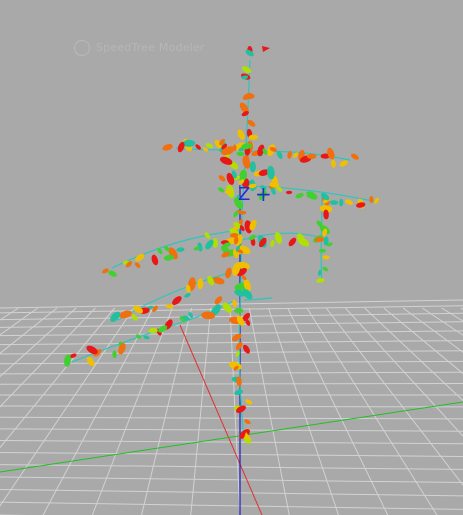  What do you see at coordinates (82, 48) in the screenshot?
I see `logo-icon` at bounding box center [82, 48].